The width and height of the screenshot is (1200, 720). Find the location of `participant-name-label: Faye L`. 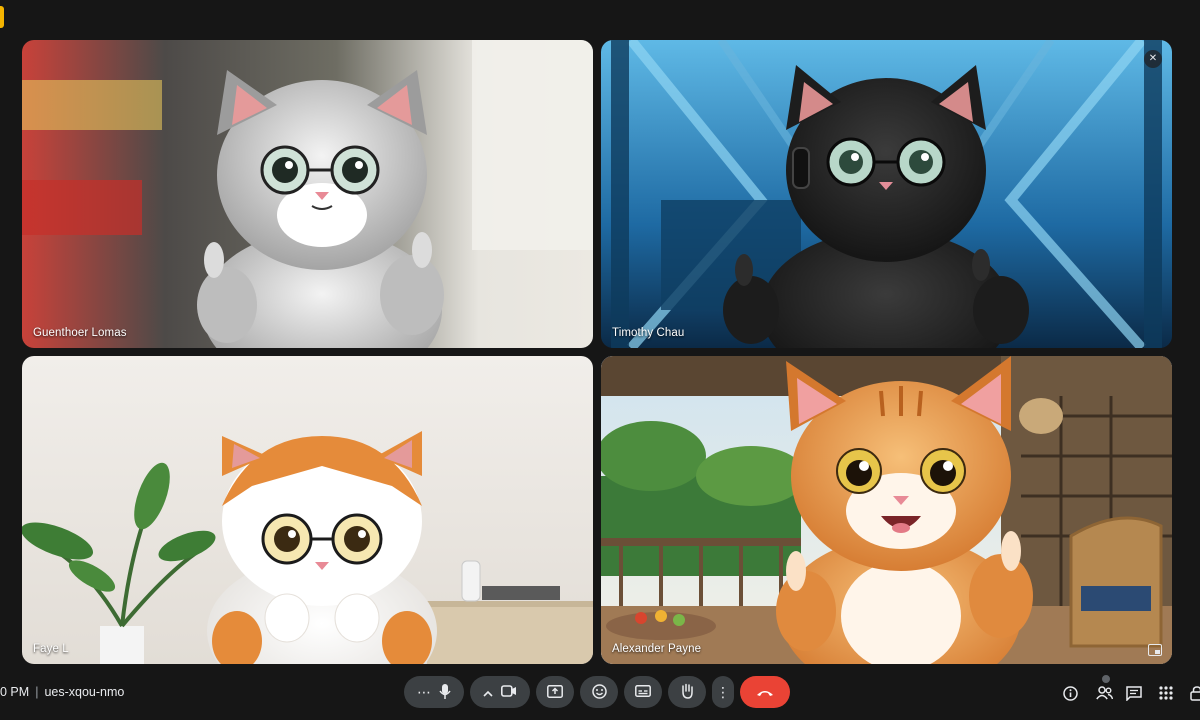

participant-name-label: Faye L is located at coordinates (51, 649).